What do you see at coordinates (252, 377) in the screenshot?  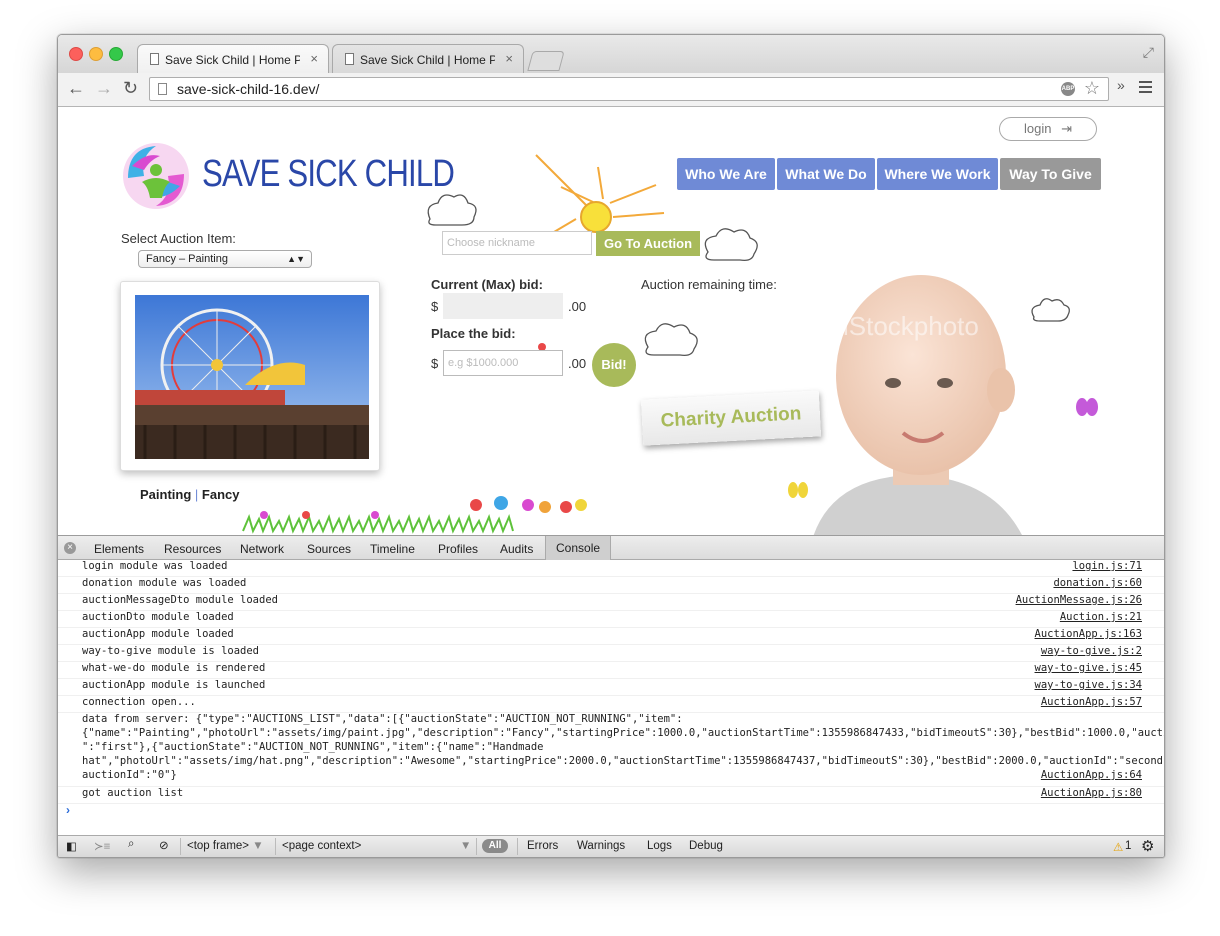 I see `ferris-wheel-photo` at bounding box center [252, 377].